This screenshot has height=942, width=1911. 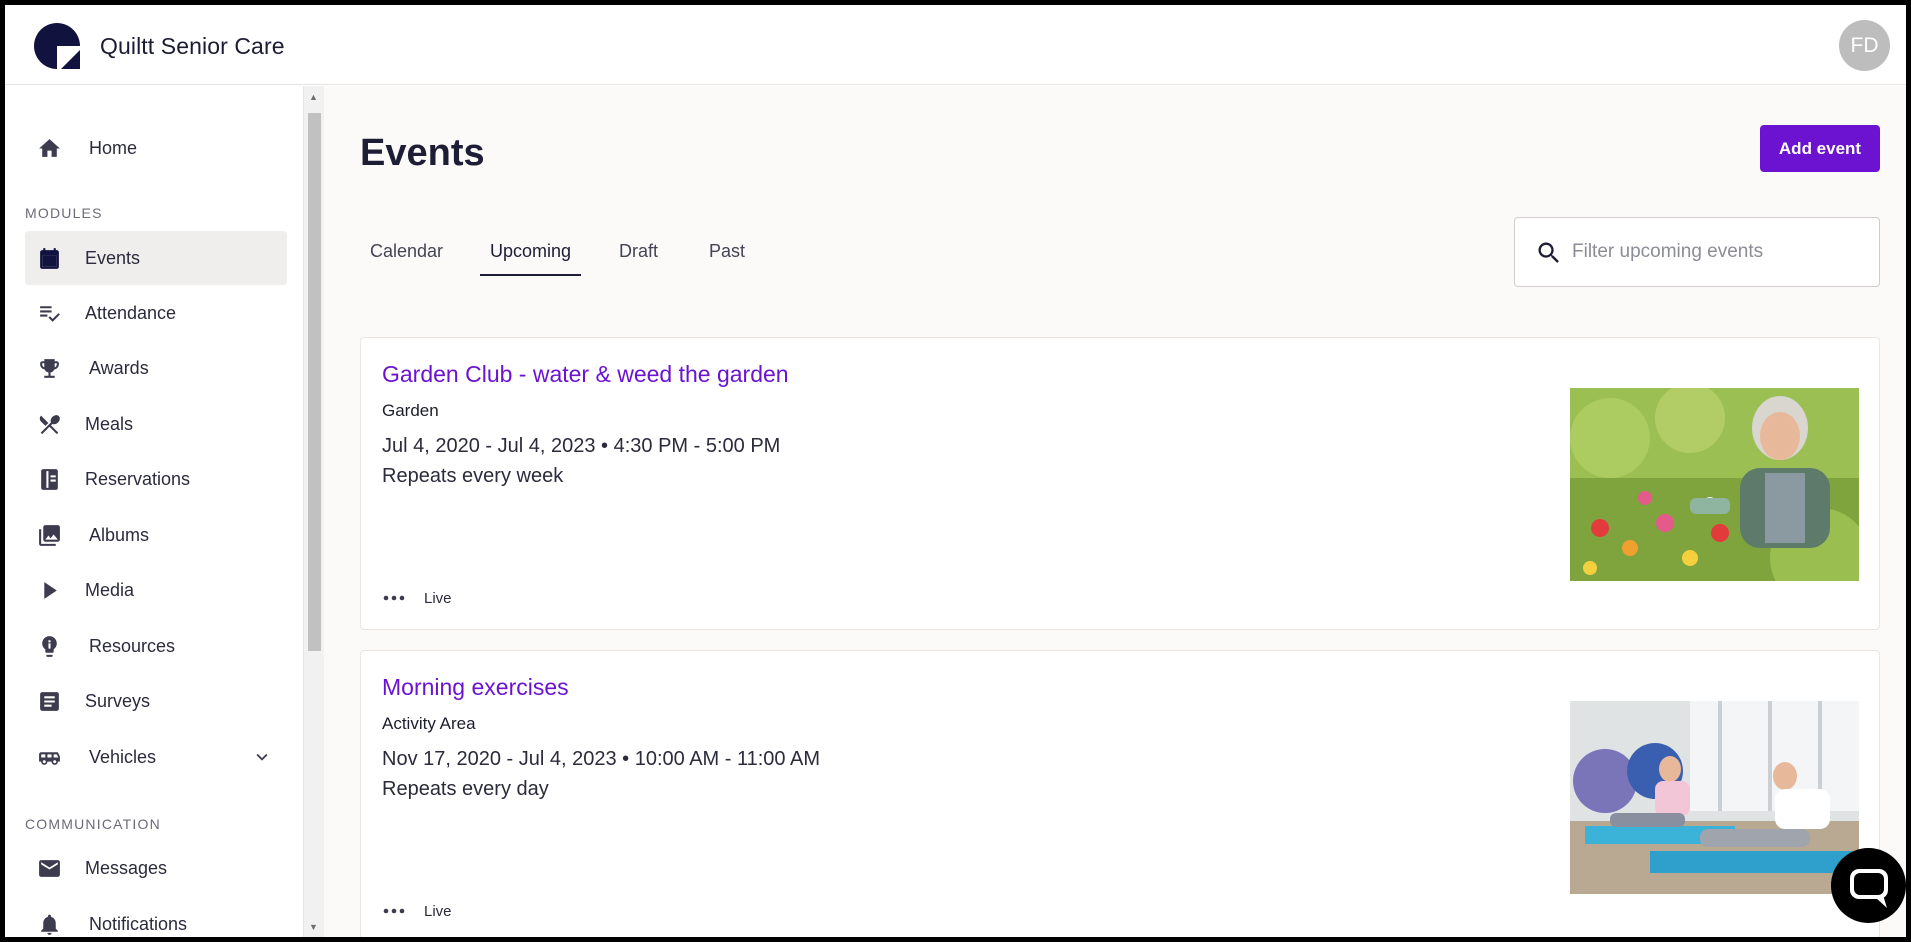 What do you see at coordinates (429, 723) in the screenshot?
I see `event-location: Activity Area` at bounding box center [429, 723].